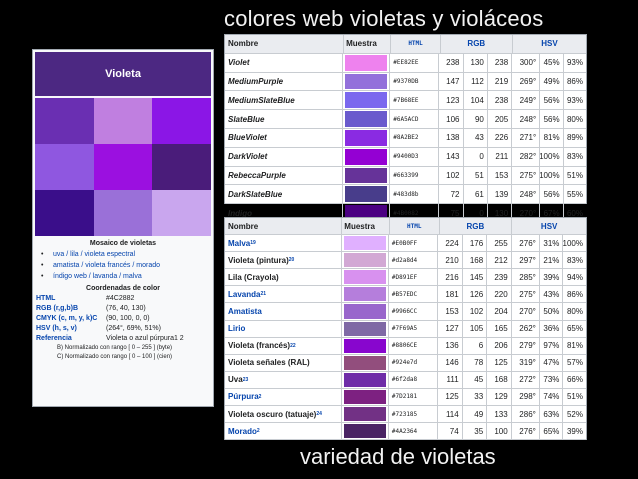 The height and width of the screenshot is (479, 638). Describe the element at coordinates (283, 294) in the screenshot. I see `color-name: Lavanda 21` at that location.